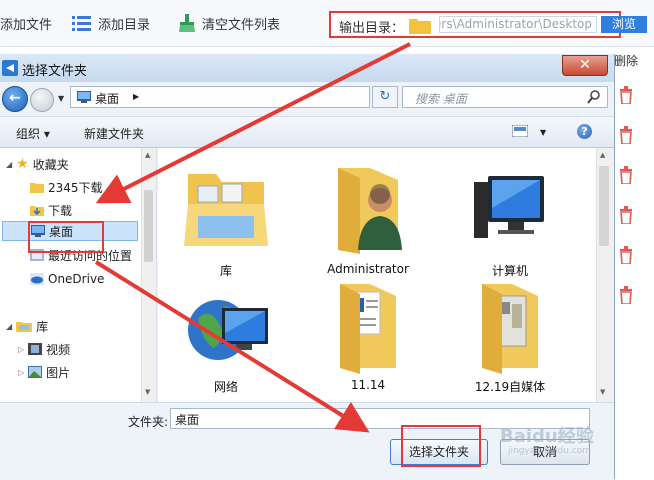 This screenshot has height=480, width=654. Describe the element at coordinates (604, 206) in the screenshot. I see `file-scroll-thumb` at that location.